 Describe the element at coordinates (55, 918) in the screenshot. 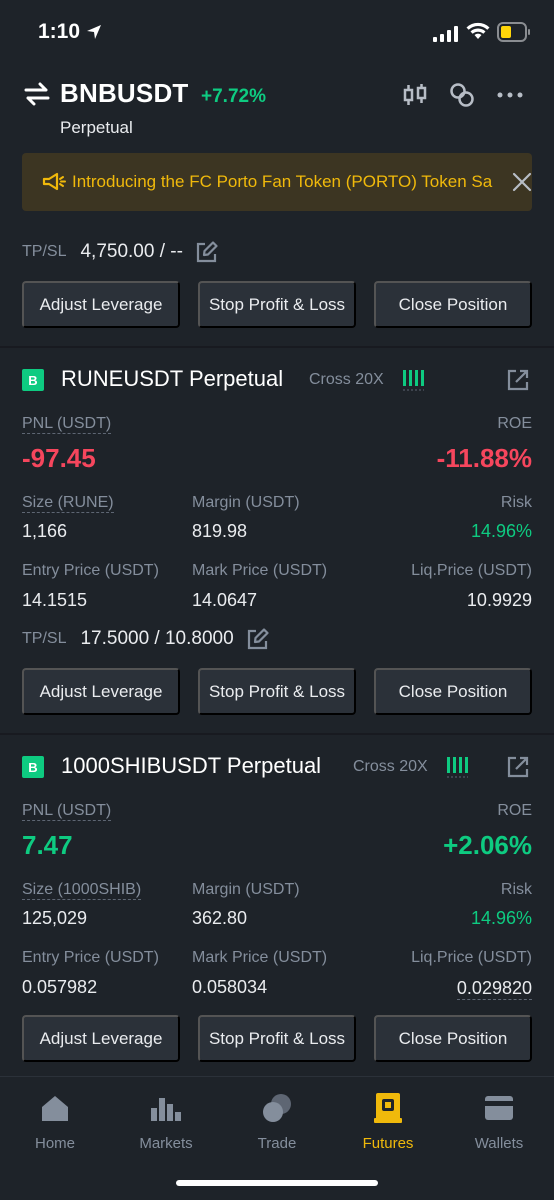

I see `size-value: 125,029` at that location.